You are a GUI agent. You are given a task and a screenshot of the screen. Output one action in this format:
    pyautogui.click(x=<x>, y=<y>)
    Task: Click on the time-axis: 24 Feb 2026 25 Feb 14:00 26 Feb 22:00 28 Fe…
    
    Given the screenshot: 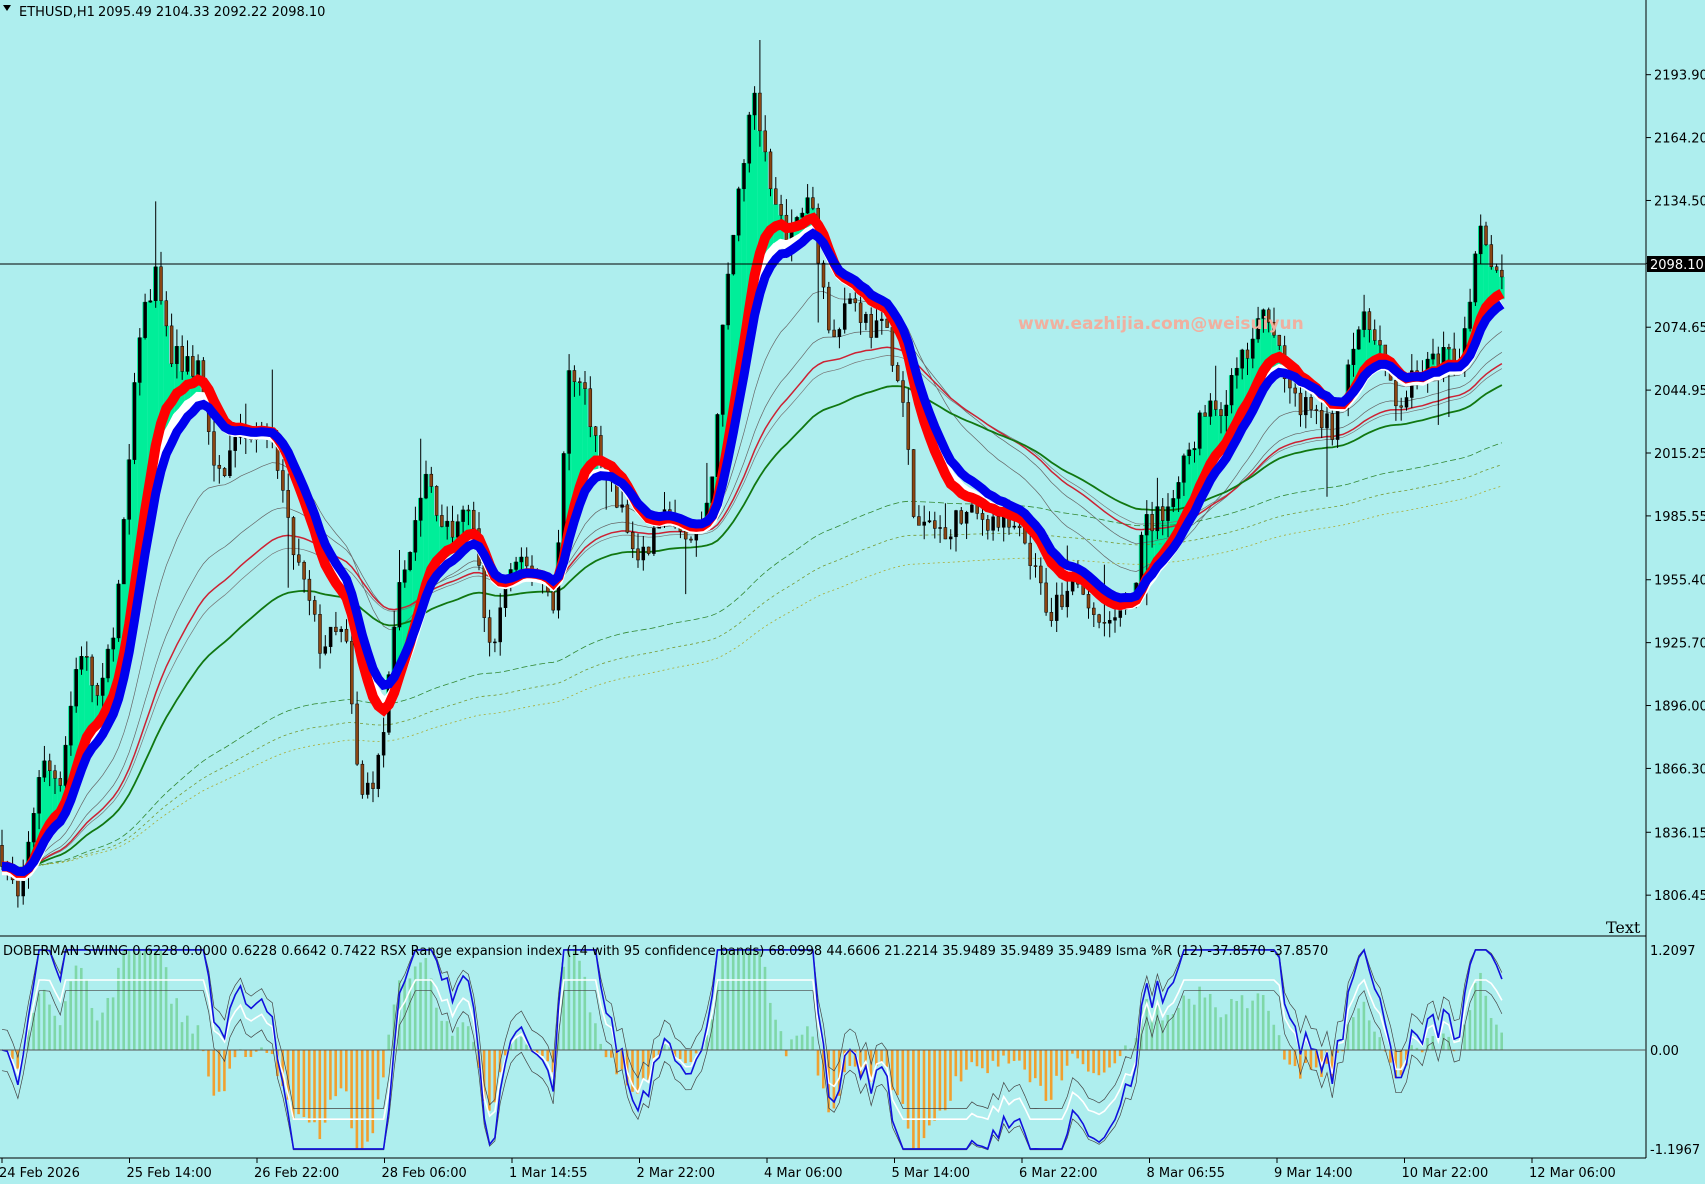 What is the action you would take?
    pyautogui.click(x=808, y=1169)
    